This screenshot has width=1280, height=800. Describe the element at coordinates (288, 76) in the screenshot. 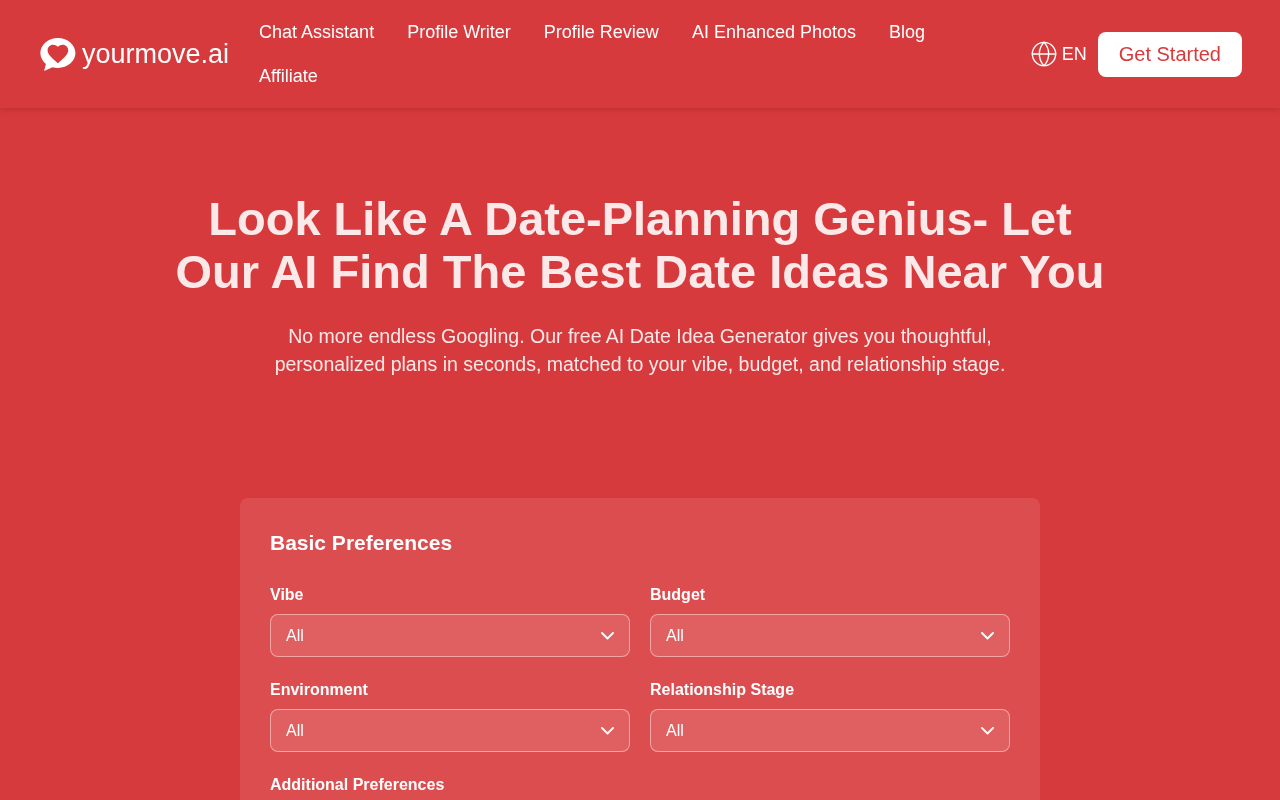

I see `nav-link: Affiliate` at that location.